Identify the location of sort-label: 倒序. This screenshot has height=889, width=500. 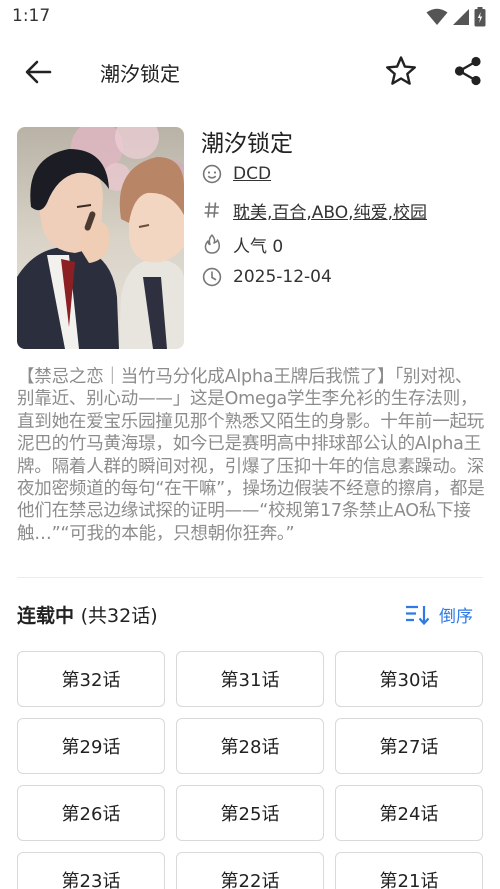
(456, 617).